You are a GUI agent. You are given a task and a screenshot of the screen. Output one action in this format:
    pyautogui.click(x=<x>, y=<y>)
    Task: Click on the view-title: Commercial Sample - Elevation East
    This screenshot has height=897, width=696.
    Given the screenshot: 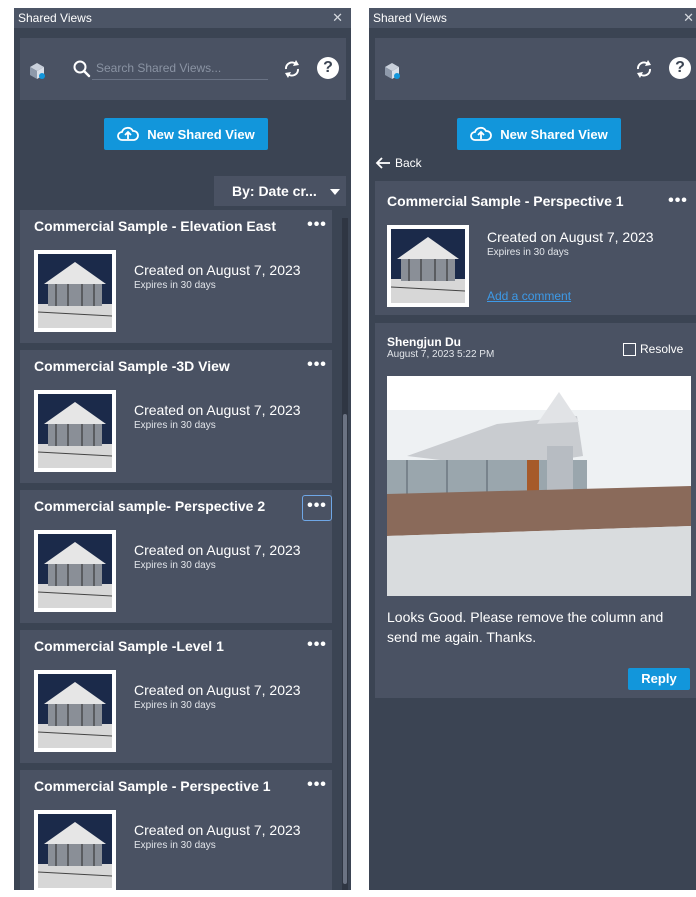 What is the action you would take?
    pyautogui.click(x=155, y=226)
    